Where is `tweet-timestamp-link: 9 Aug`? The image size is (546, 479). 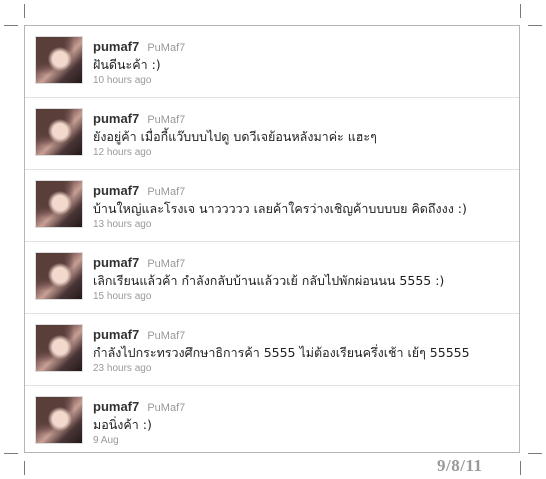 tweet-timestamp-link: 9 Aug is located at coordinates (106, 440).